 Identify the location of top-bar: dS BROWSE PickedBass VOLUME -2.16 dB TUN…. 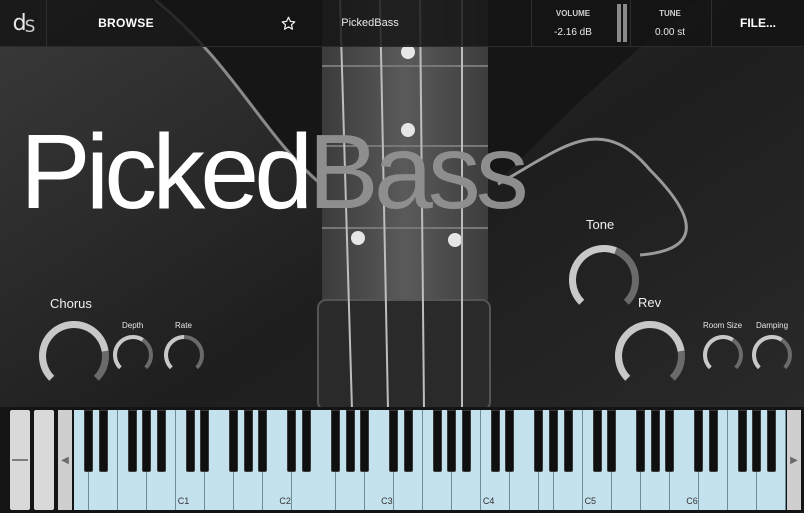
(402, 23).